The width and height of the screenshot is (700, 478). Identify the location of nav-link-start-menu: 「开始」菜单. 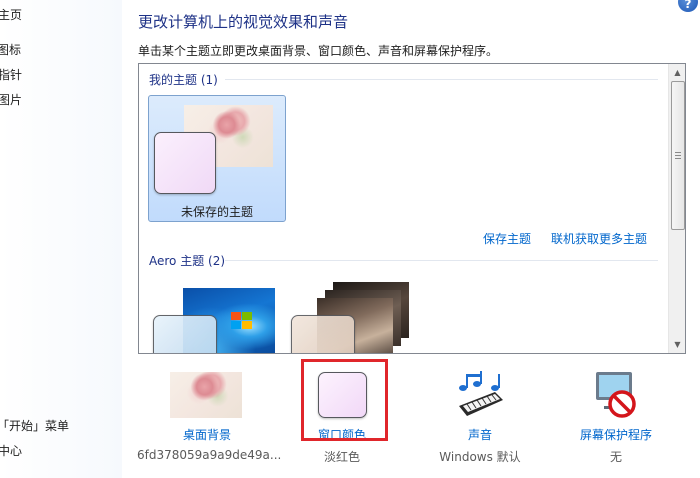
(34, 425).